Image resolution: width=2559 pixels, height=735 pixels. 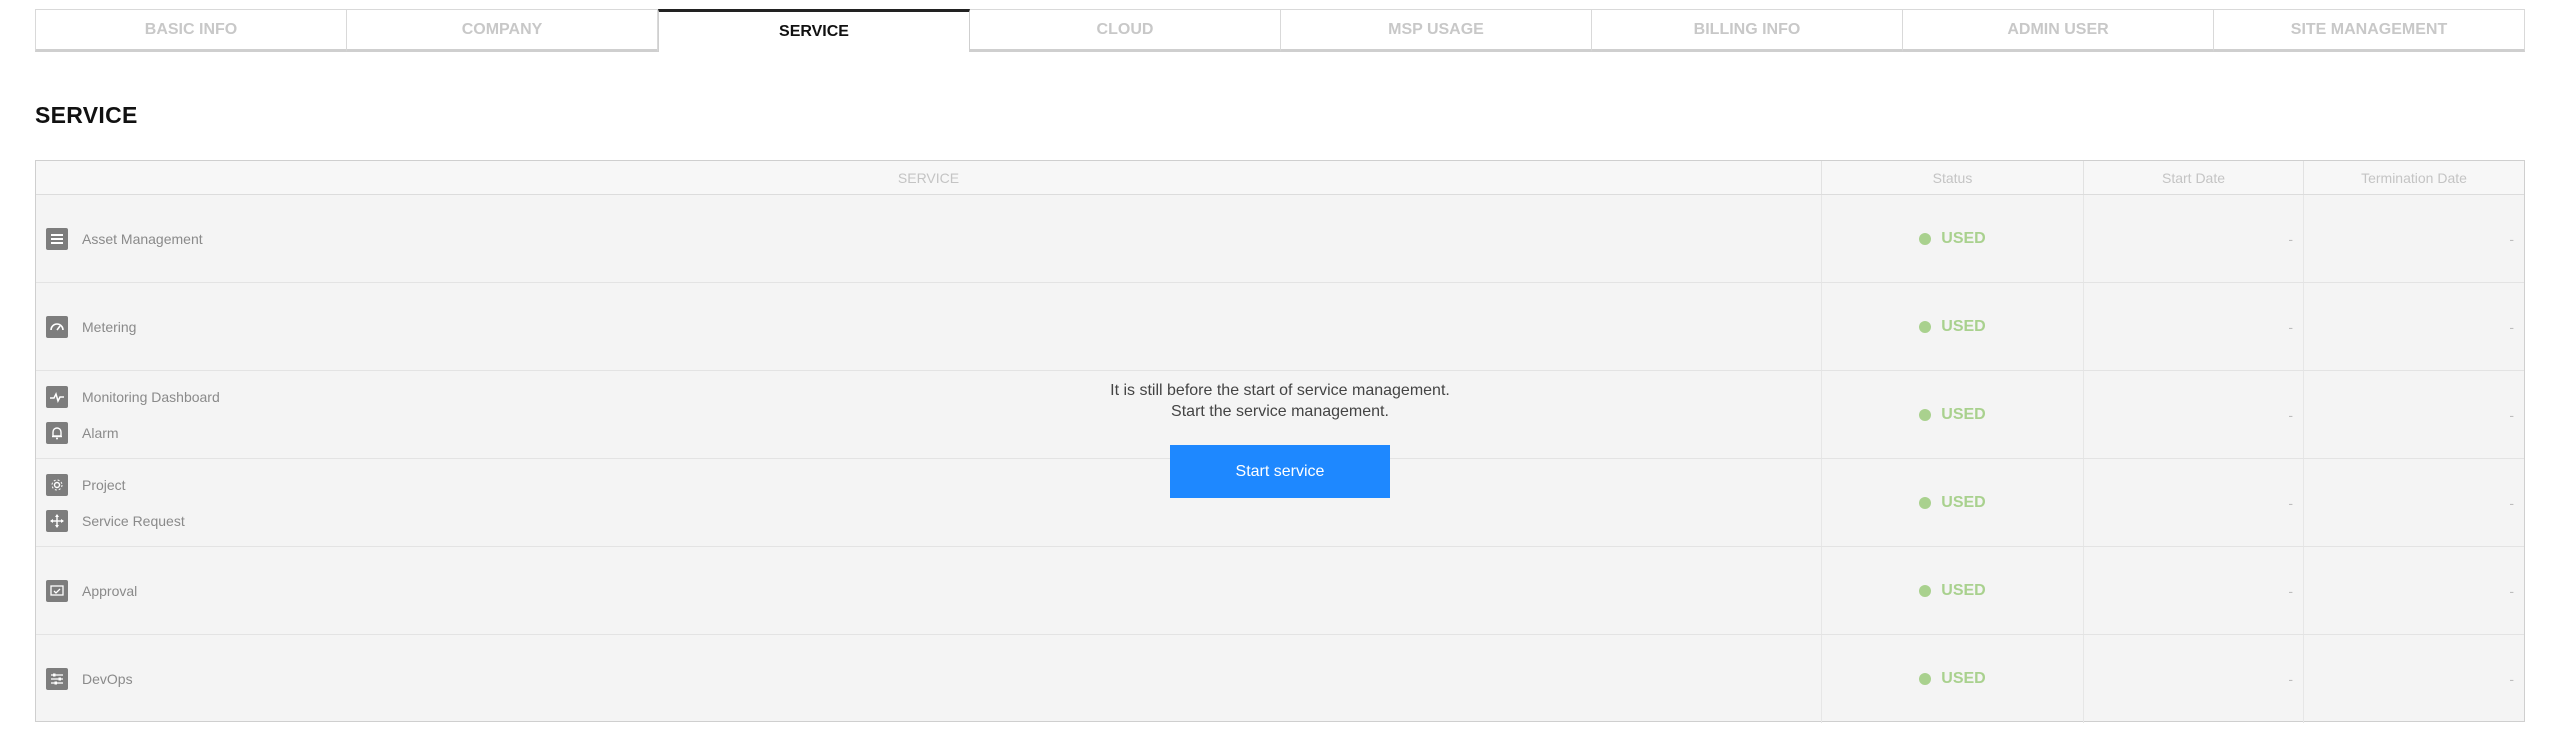 What do you see at coordinates (57, 484) in the screenshot?
I see `gear-icon` at bounding box center [57, 484].